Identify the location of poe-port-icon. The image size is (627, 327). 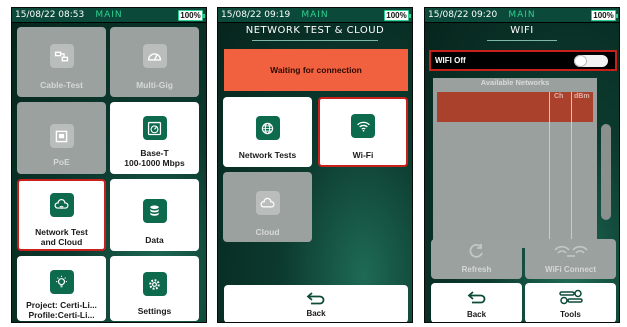
(61, 136).